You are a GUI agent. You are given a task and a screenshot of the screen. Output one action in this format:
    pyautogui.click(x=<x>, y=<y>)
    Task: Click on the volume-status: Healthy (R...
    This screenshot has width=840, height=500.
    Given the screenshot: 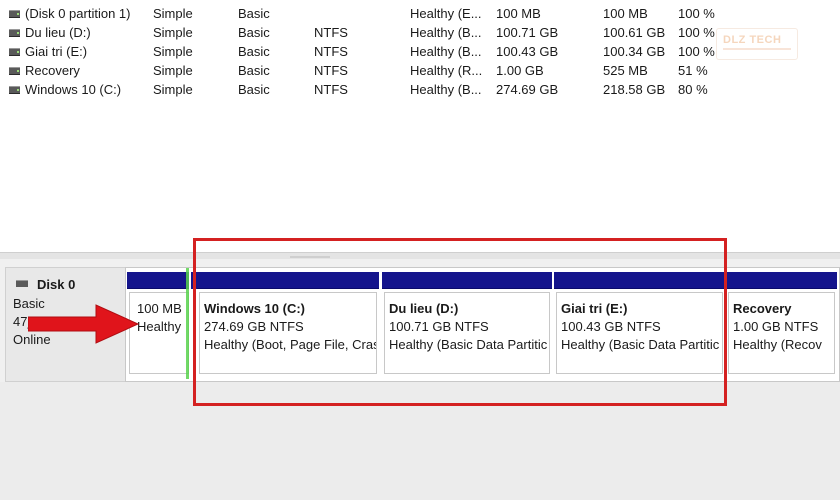 What is the action you would take?
    pyautogui.click(x=446, y=70)
    